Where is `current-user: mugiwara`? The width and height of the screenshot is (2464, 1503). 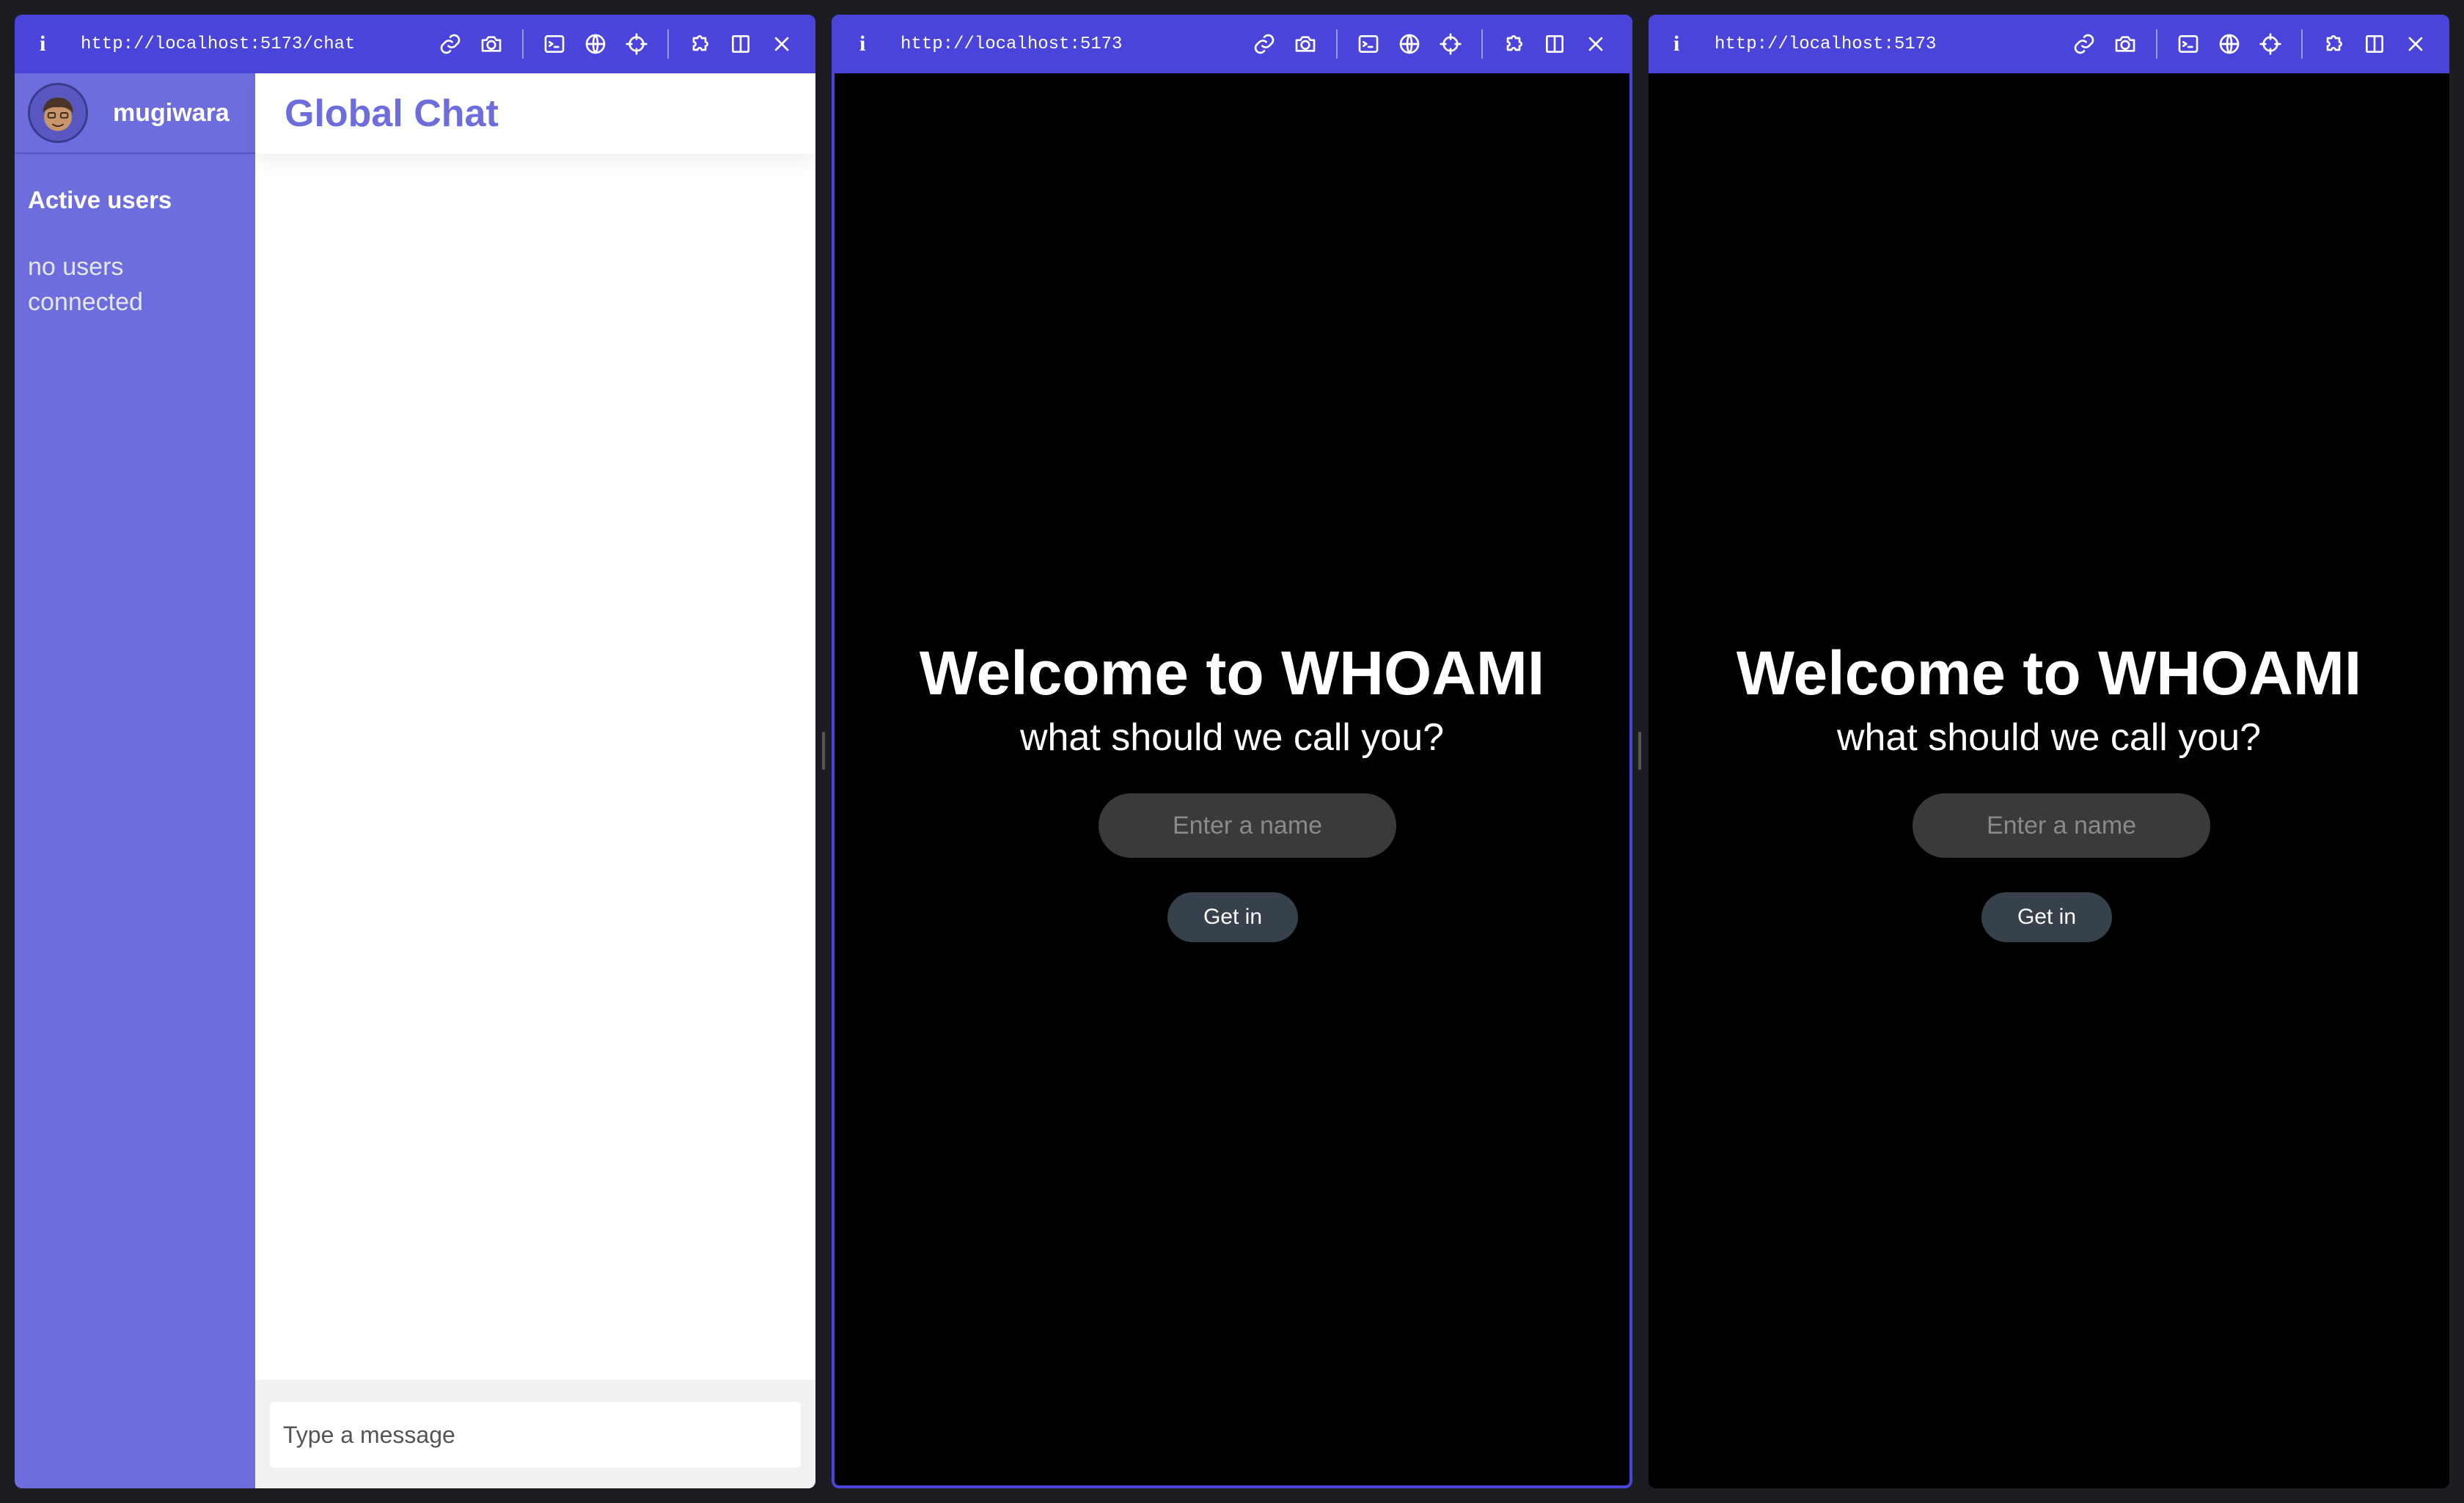 current-user: mugiwara is located at coordinates (135, 114).